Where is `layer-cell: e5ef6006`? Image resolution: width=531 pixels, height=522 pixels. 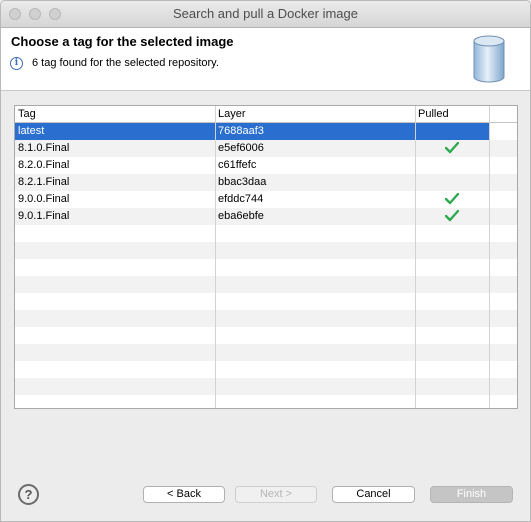 layer-cell: e5ef6006 is located at coordinates (241, 148).